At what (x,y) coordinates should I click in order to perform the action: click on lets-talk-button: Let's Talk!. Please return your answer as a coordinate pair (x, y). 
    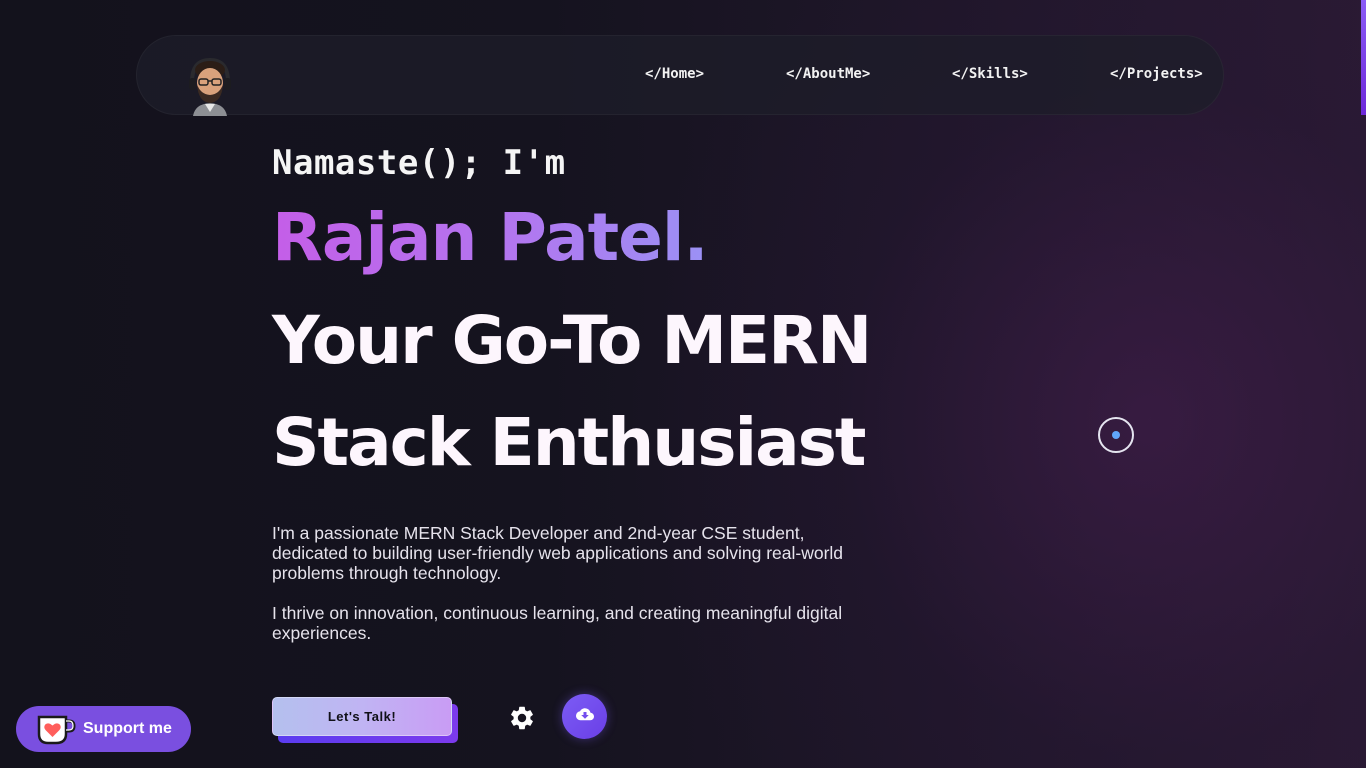
    Looking at the image, I should click on (362, 716).